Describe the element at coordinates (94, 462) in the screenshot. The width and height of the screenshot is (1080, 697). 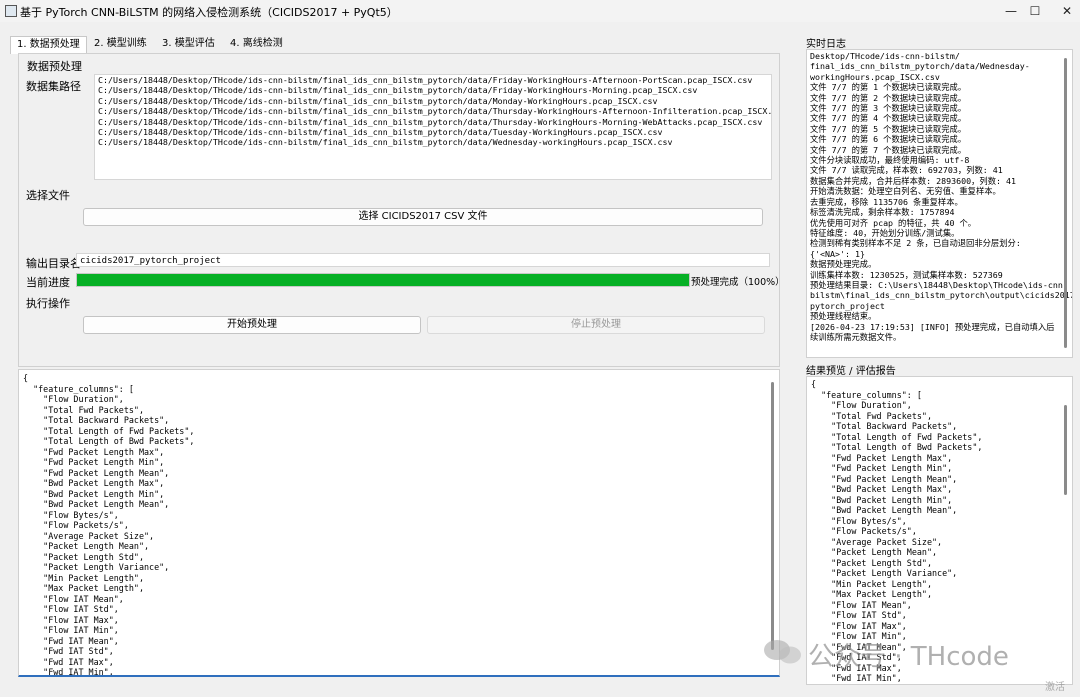
I see `json-line: "Fwd Packet Length Min",` at that location.